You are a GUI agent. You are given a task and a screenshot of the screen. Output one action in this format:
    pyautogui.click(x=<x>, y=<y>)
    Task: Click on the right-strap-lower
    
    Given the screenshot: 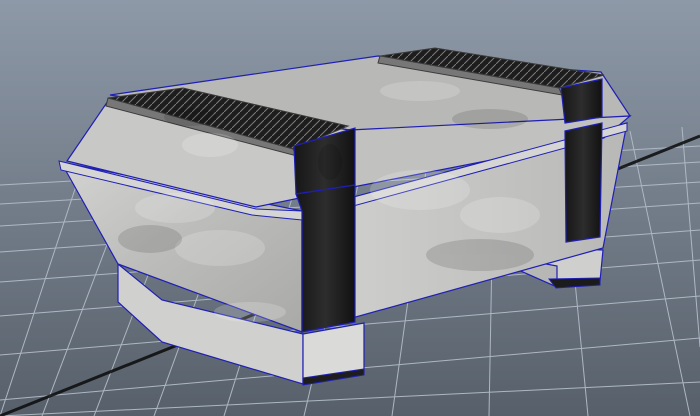 What is the action you would take?
    pyautogui.click(x=583, y=182)
    